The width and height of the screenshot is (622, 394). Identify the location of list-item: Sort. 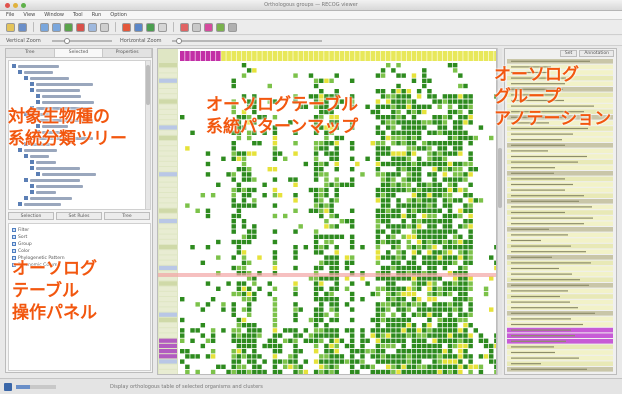
(19, 237).